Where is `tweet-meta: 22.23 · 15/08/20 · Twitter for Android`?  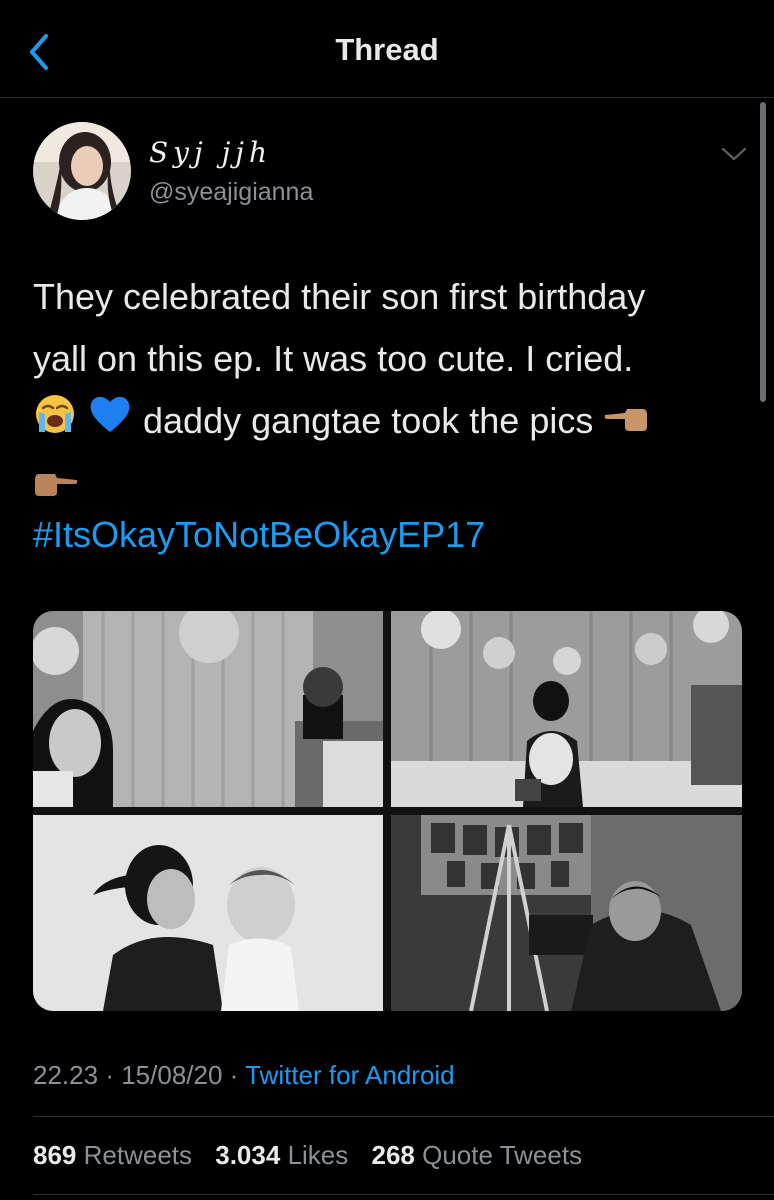 tweet-meta: 22.23 · 15/08/20 · Twitter for Android is located at coordinates (244, 1075).